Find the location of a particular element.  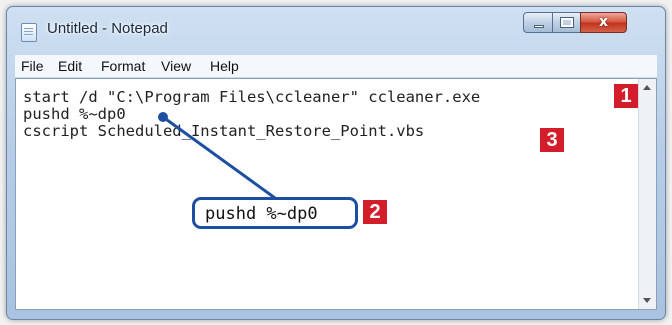

badge-1: 1 is located at coordinates (626, 96).